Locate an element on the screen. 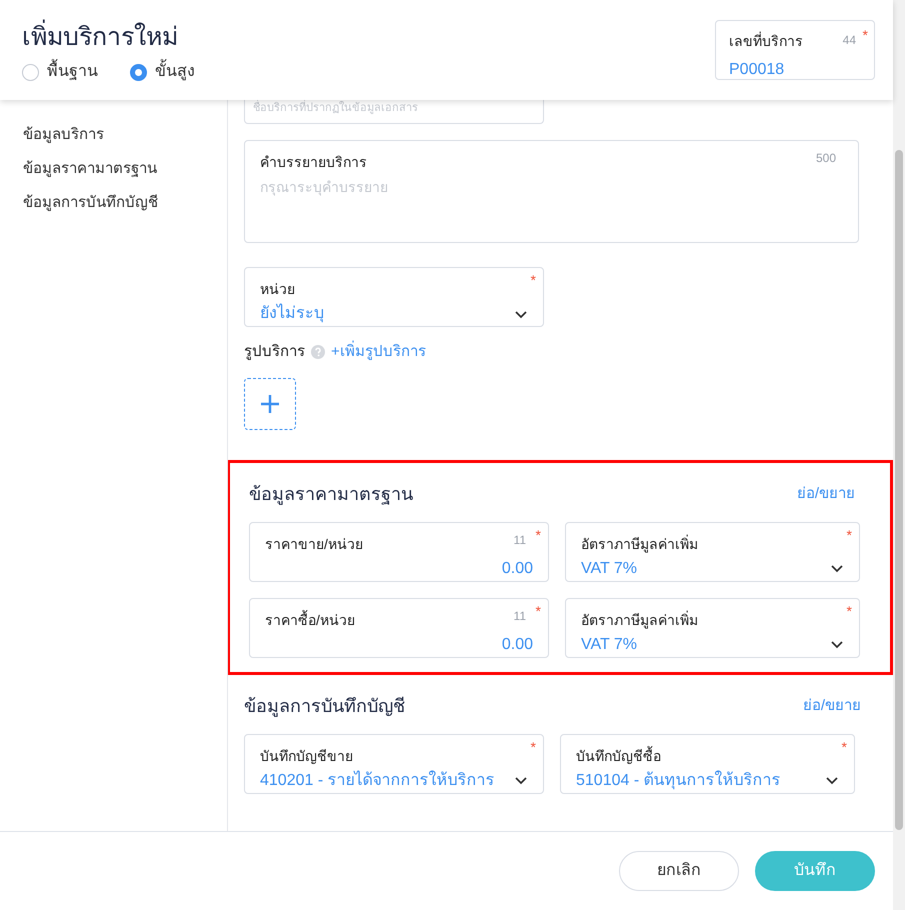 Image resolution: width=905 pixels, height=910 pixels. select-value: 410201 - รายได้จากการให้บริการ is located at coordinates (377, 780).